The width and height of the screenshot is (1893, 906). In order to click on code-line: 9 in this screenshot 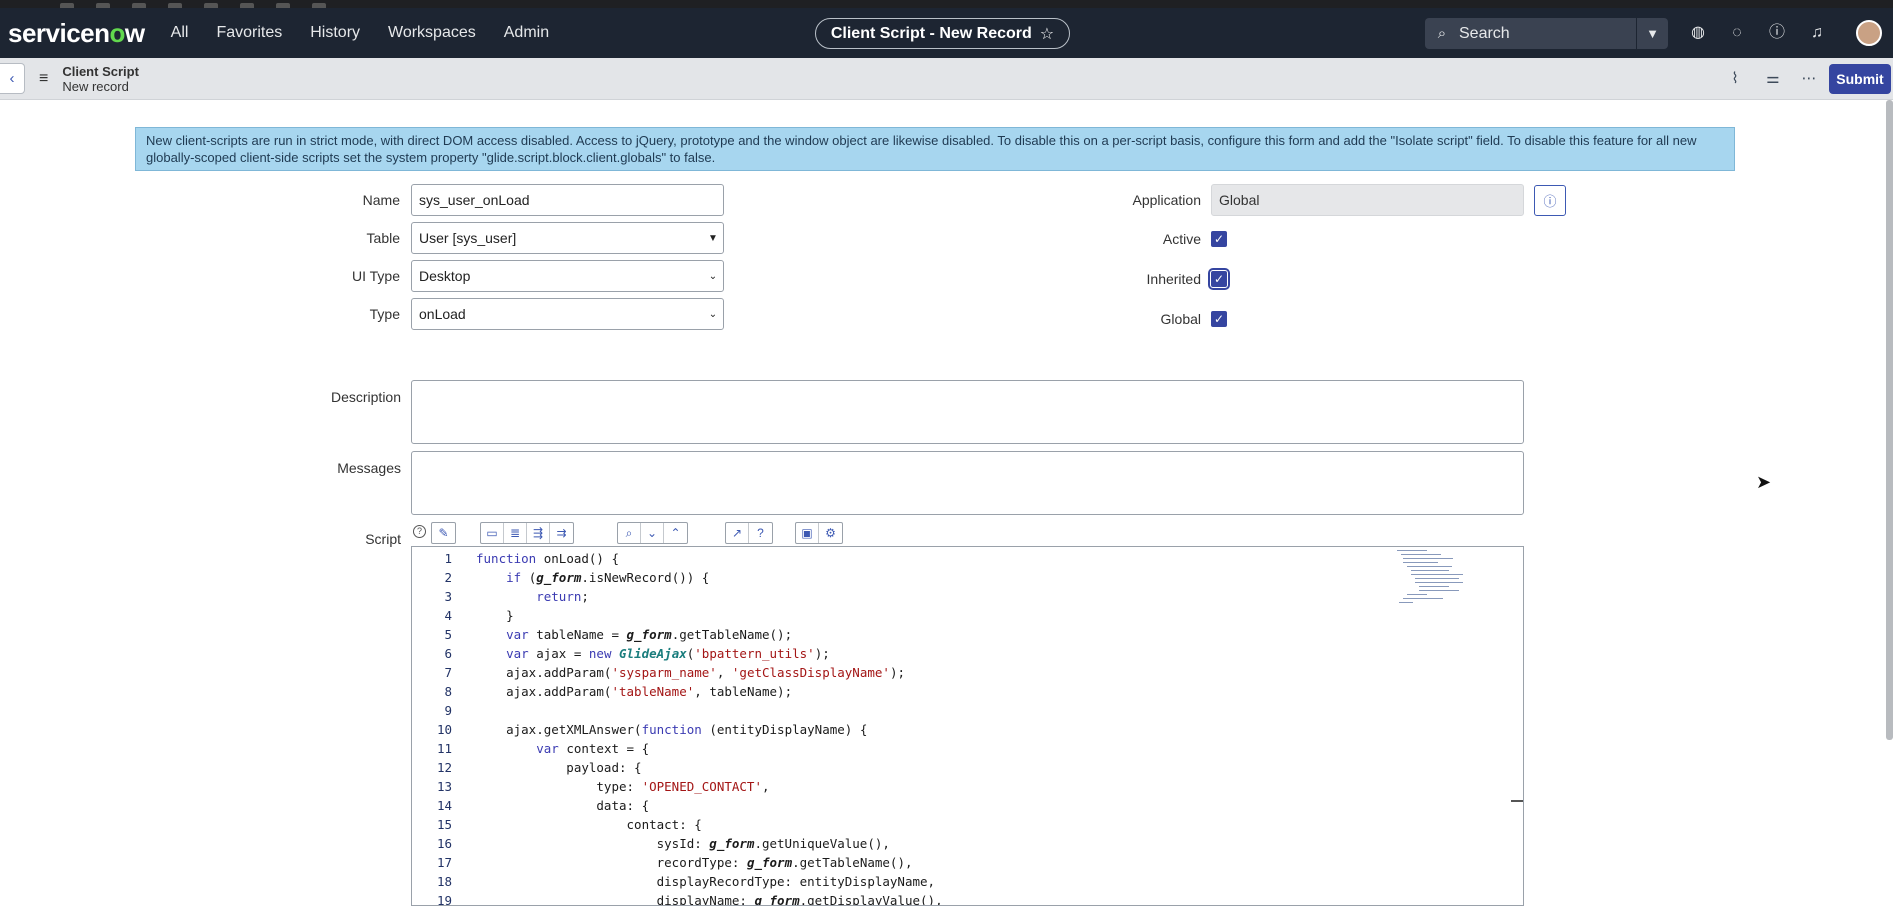, I will do `click(444, 710)`.